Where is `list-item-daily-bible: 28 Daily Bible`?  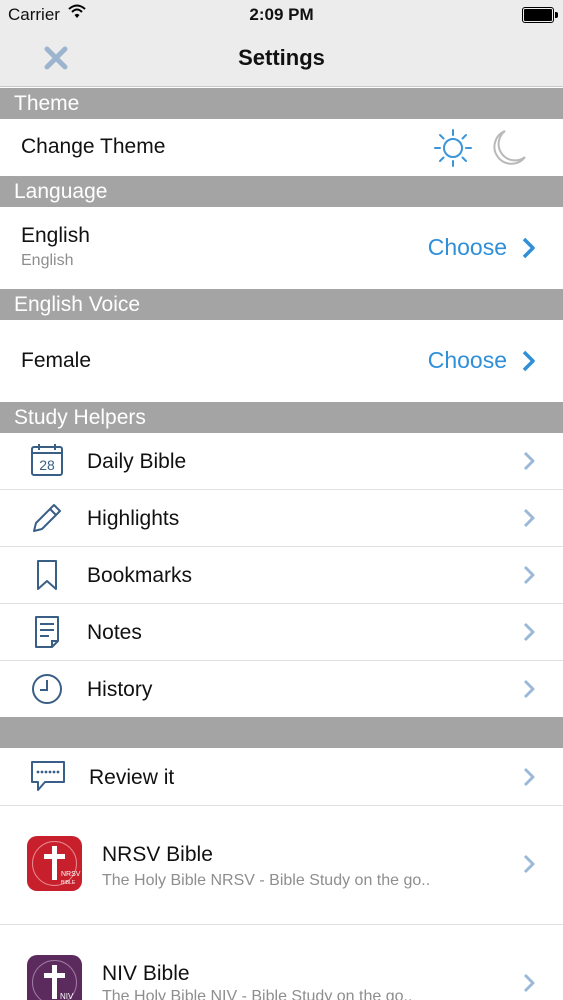
list-item-daily-bible: 28 Daily Bible is located at coordinates (281, 461).